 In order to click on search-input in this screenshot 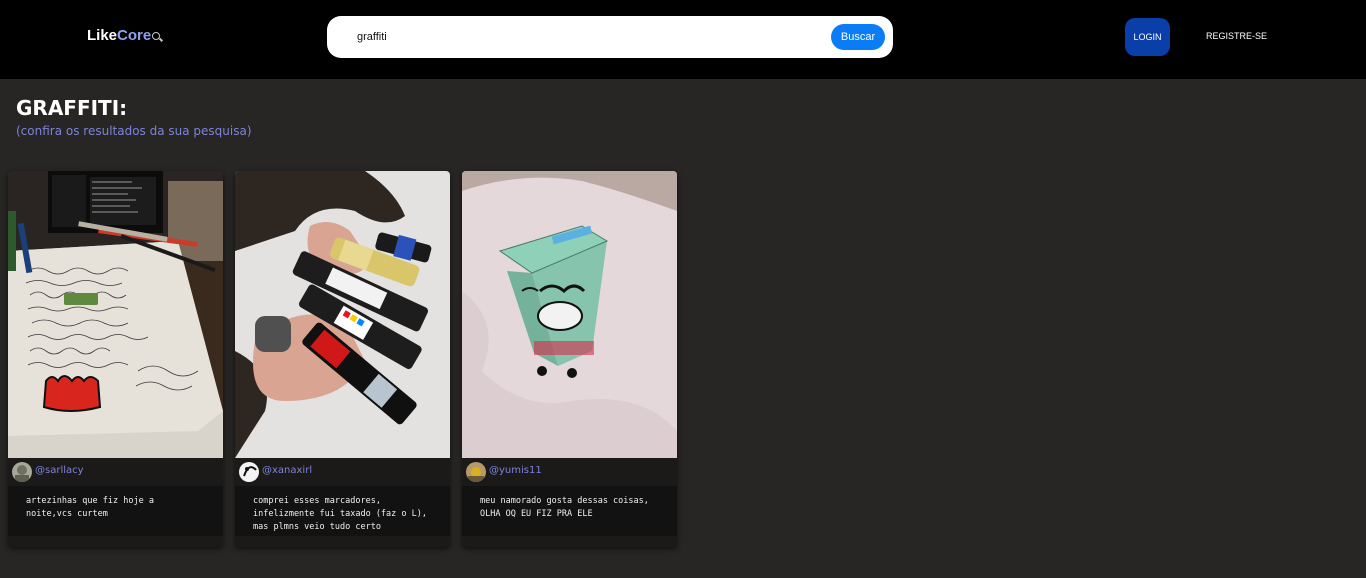, I will do `click(587, 37)`.